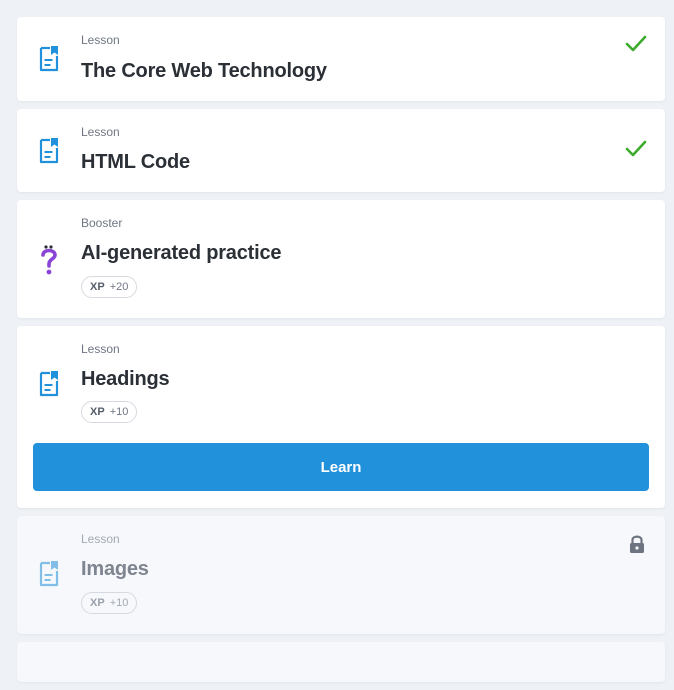  Describe the element at coordinates (341, 467) in the screenshot. I see `learn-button: Learn` at that location.